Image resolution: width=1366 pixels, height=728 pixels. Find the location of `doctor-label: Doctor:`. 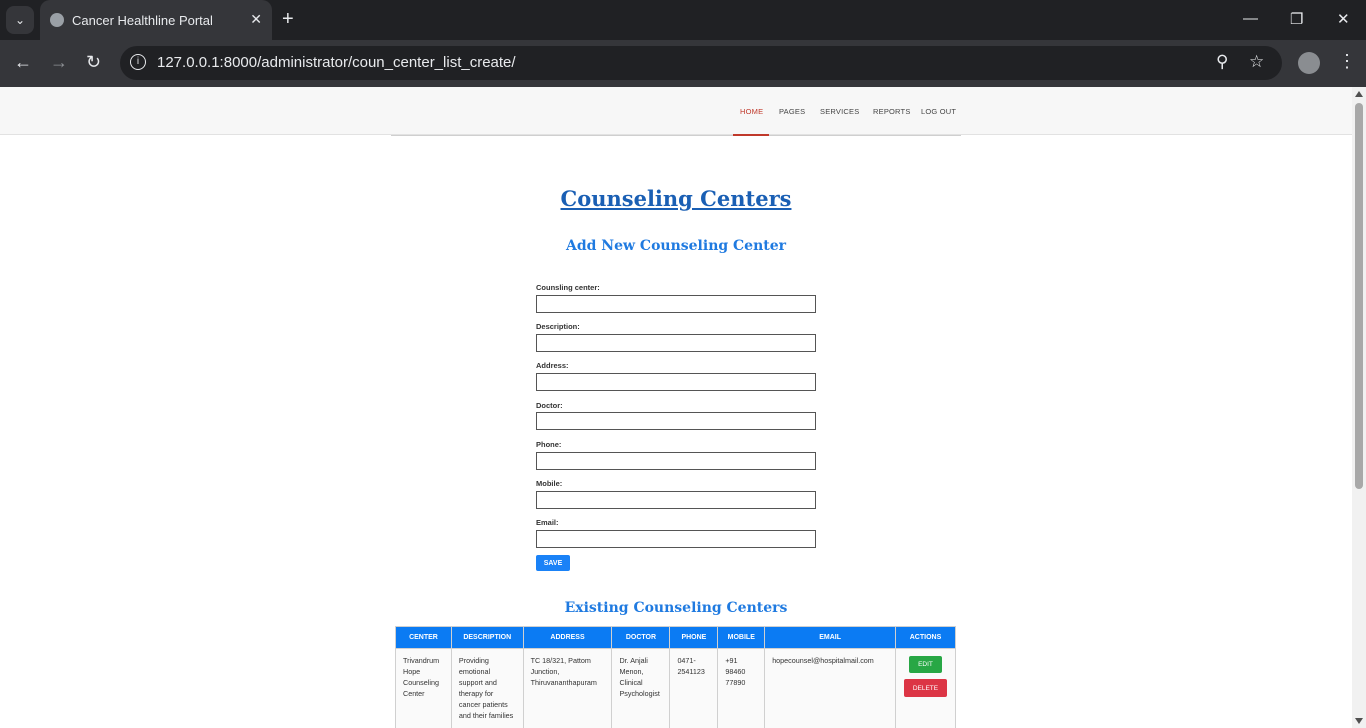

doctor-label: Doctor: is located at coordinates (549, 405).